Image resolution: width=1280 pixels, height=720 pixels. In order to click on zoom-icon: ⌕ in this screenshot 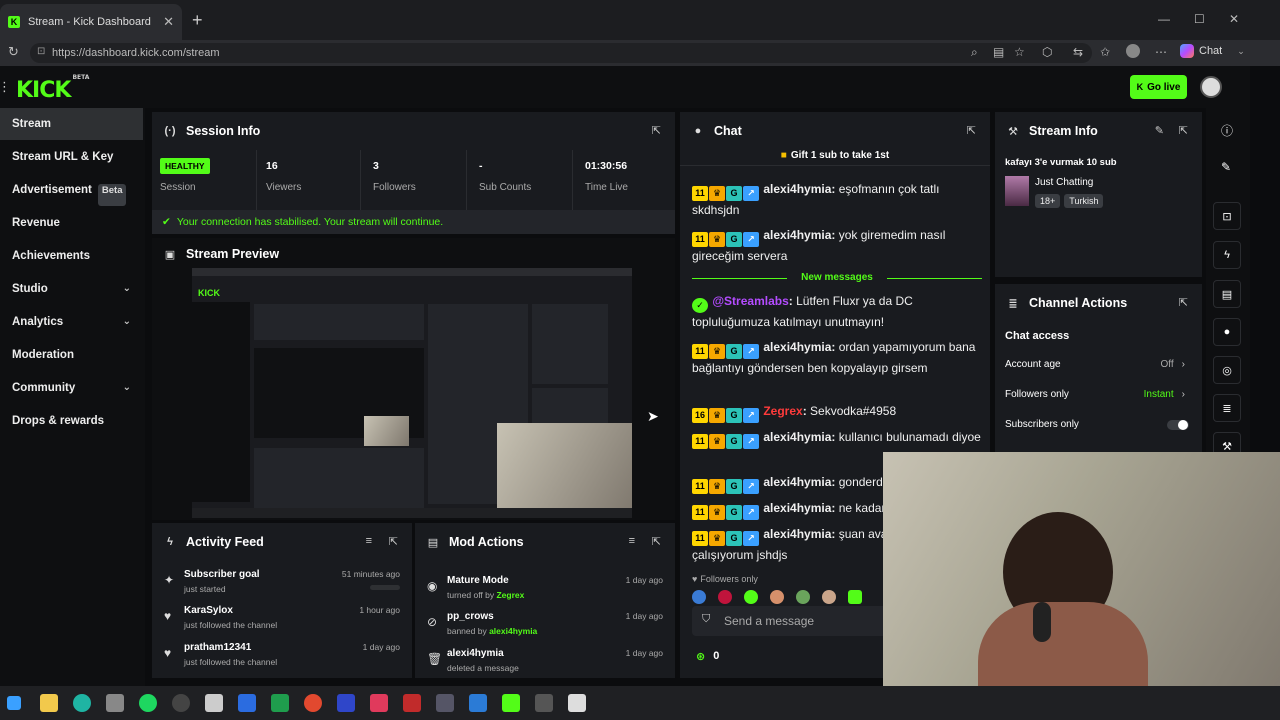, I will do `click(974, 52)`.